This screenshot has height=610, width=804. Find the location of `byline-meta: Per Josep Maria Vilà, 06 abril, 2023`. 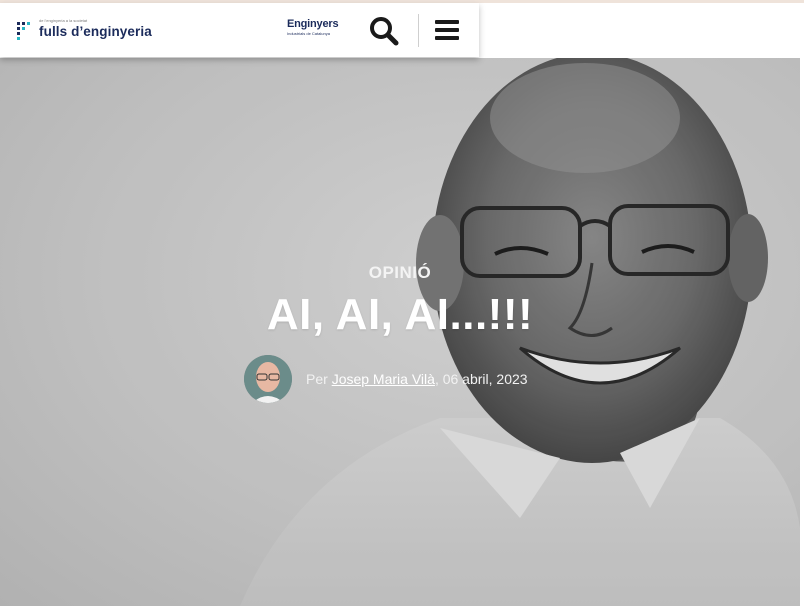

byline-meta: Per Josep Maria Vilà, 06 abril, 2023 is located at coordinates (417, 379).